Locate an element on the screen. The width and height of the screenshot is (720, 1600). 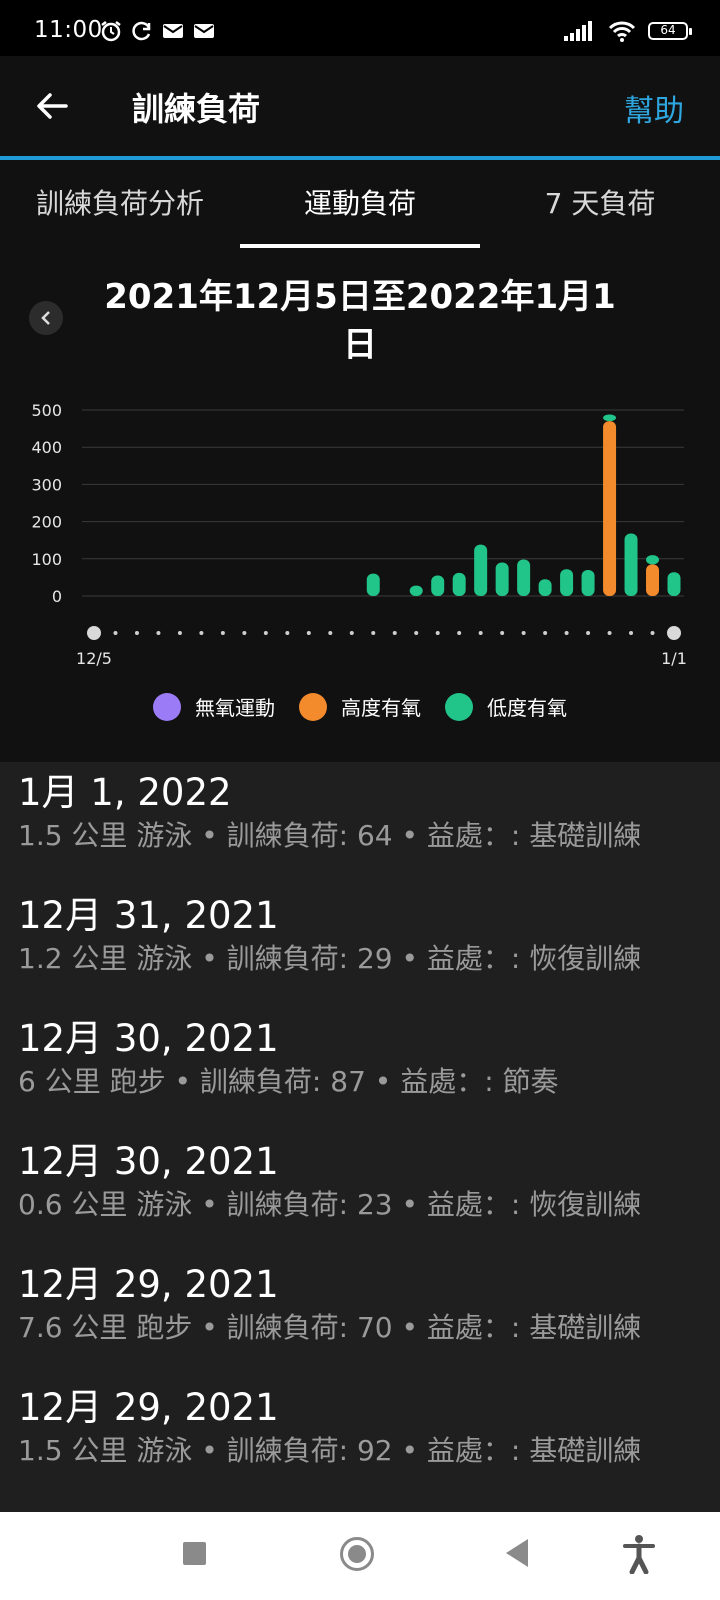
legend-item-low-aerobic: 低度有氧 is located at coordinates (506, 706).